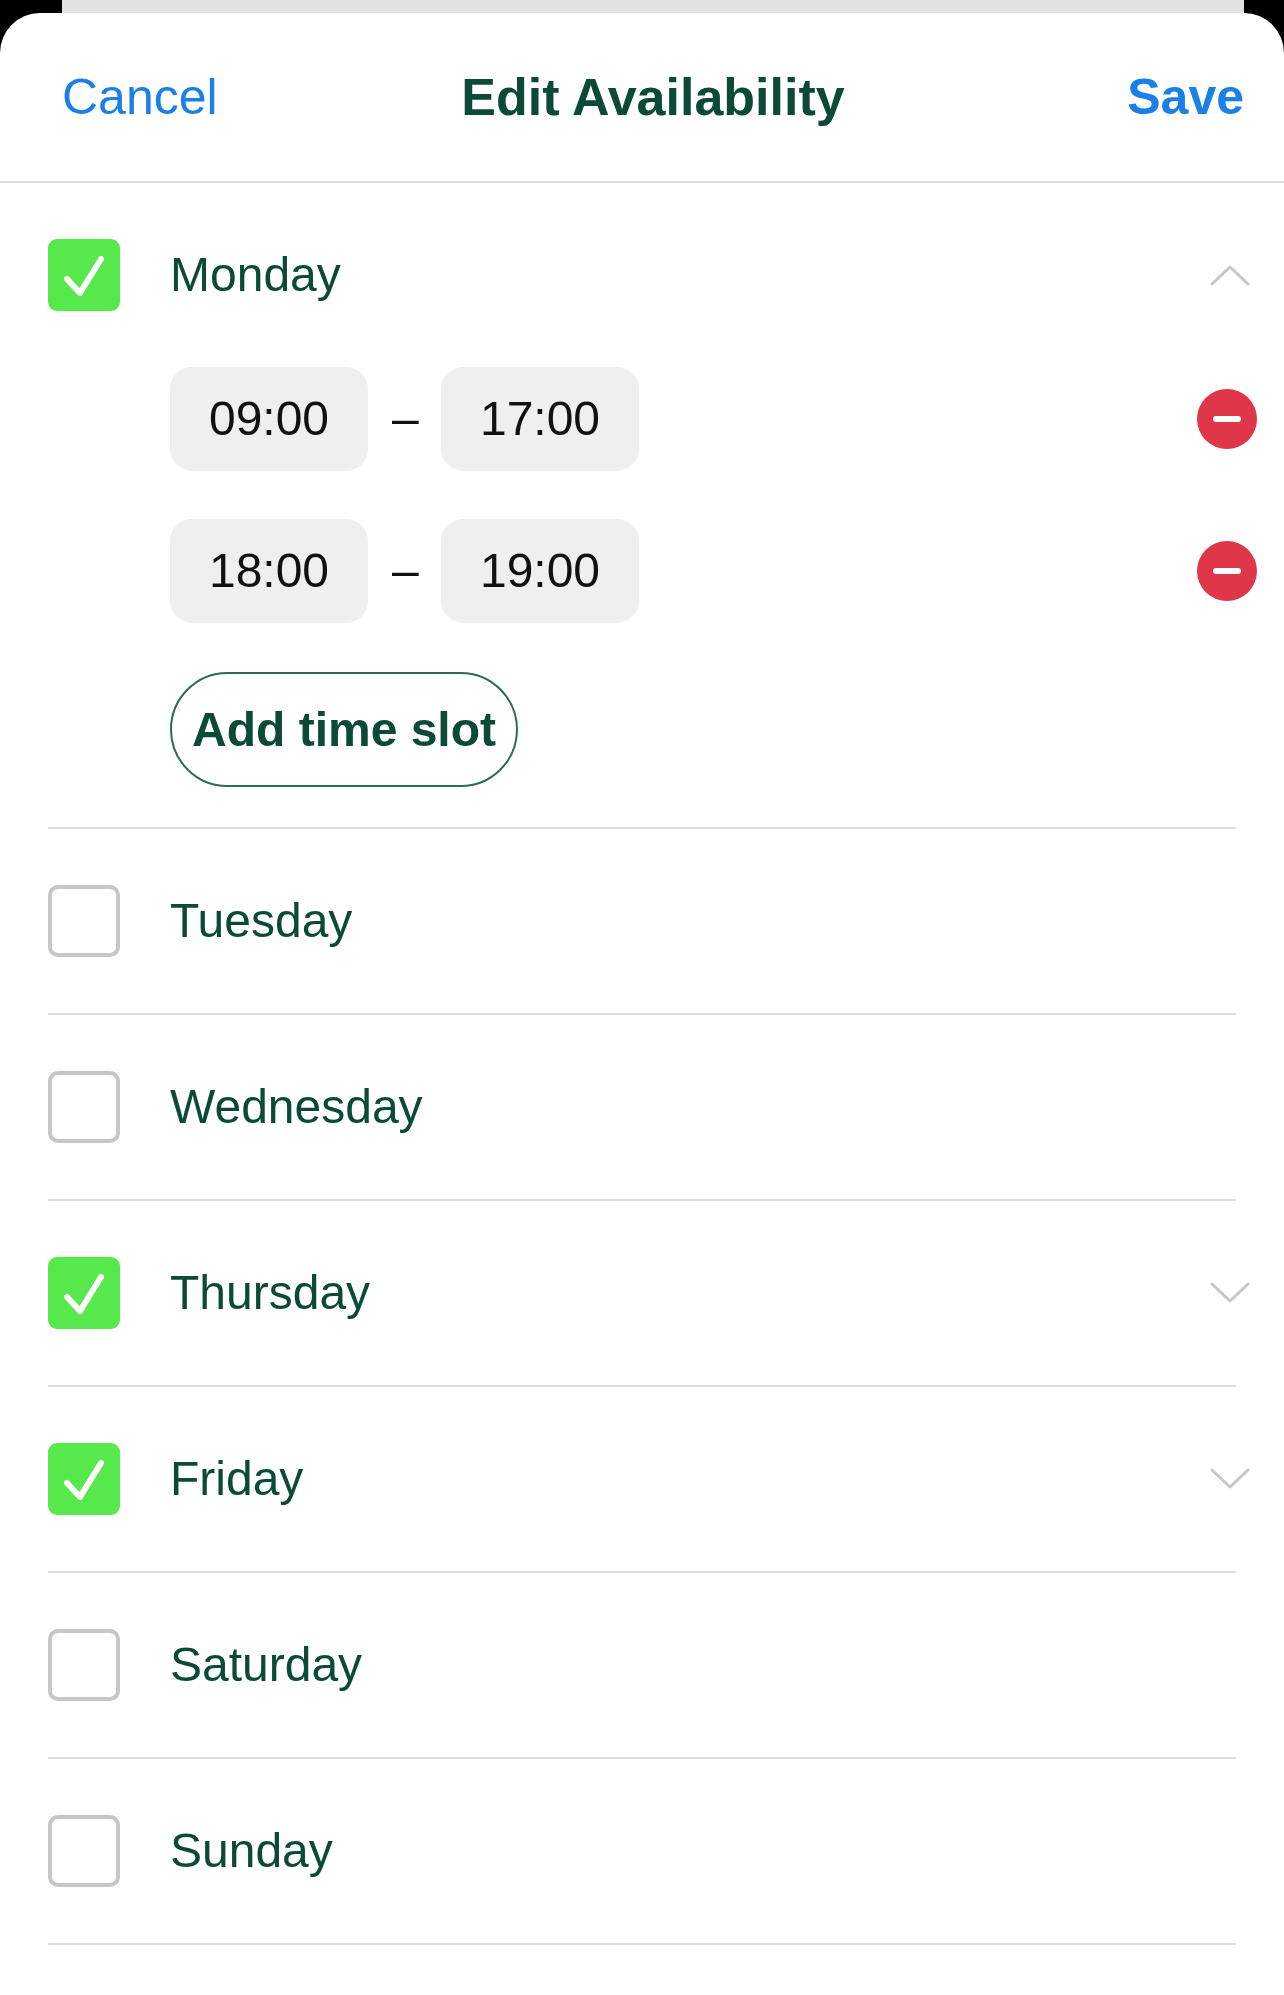  I want to click on chevron-up-icon, so click(1230, 275).